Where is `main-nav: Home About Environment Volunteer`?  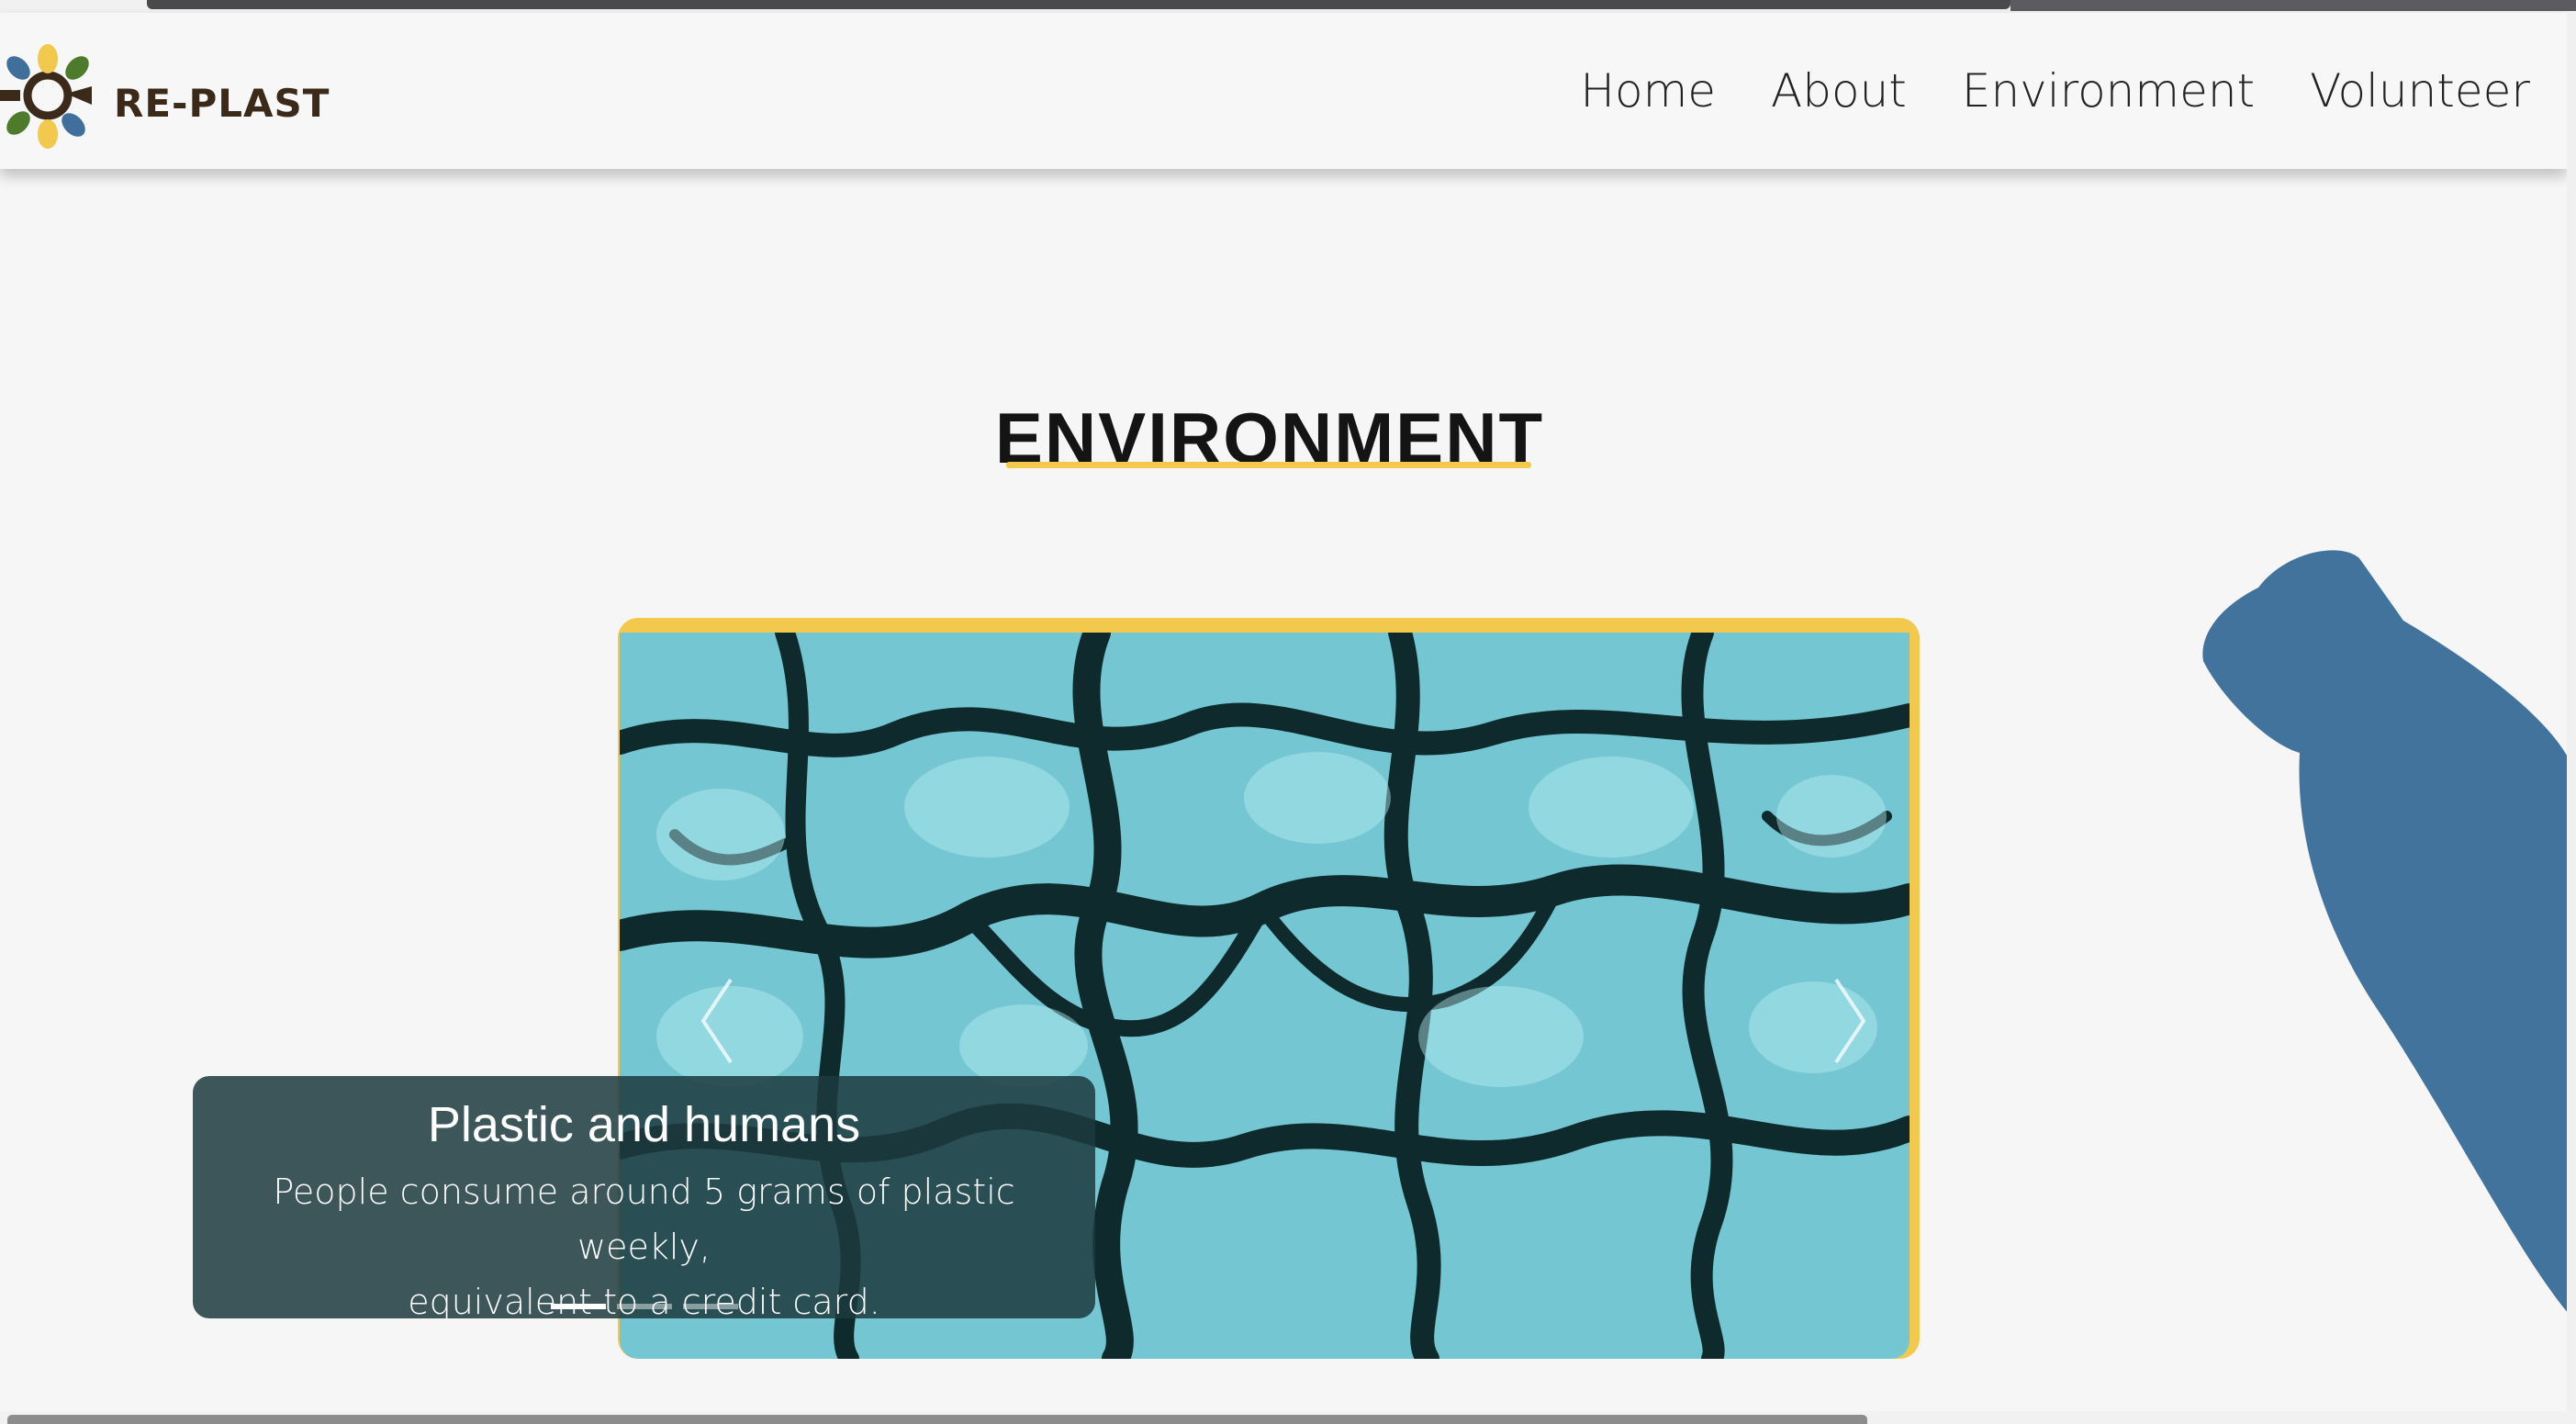 main-nav: Home About Environment Volunteer is located at coordinates (2055, 91).